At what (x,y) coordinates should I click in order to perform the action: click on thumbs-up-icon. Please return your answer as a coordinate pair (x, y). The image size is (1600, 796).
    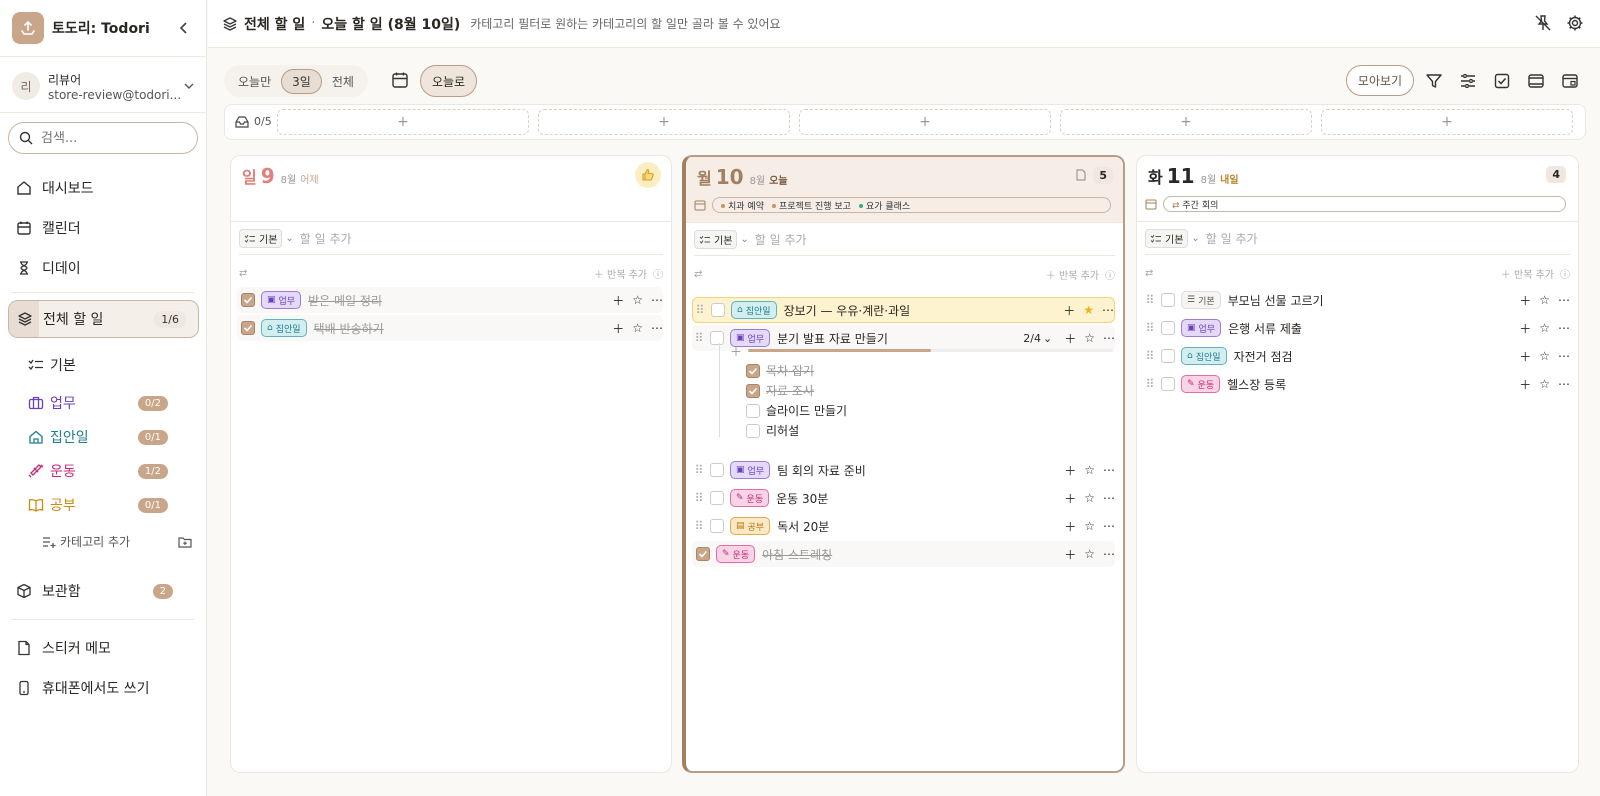
    Looking at the image, I should click on (648, 175).